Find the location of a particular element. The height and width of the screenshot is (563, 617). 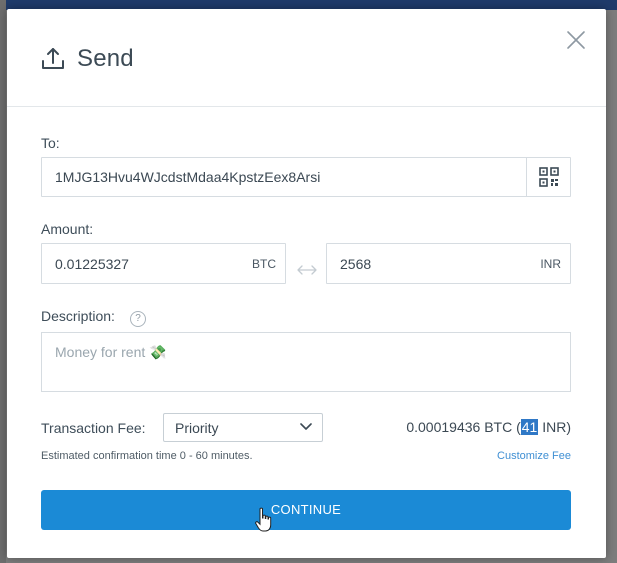

fee-amount: 0.00019436 BTC (41 INR) is located at coordinates (488, 427).